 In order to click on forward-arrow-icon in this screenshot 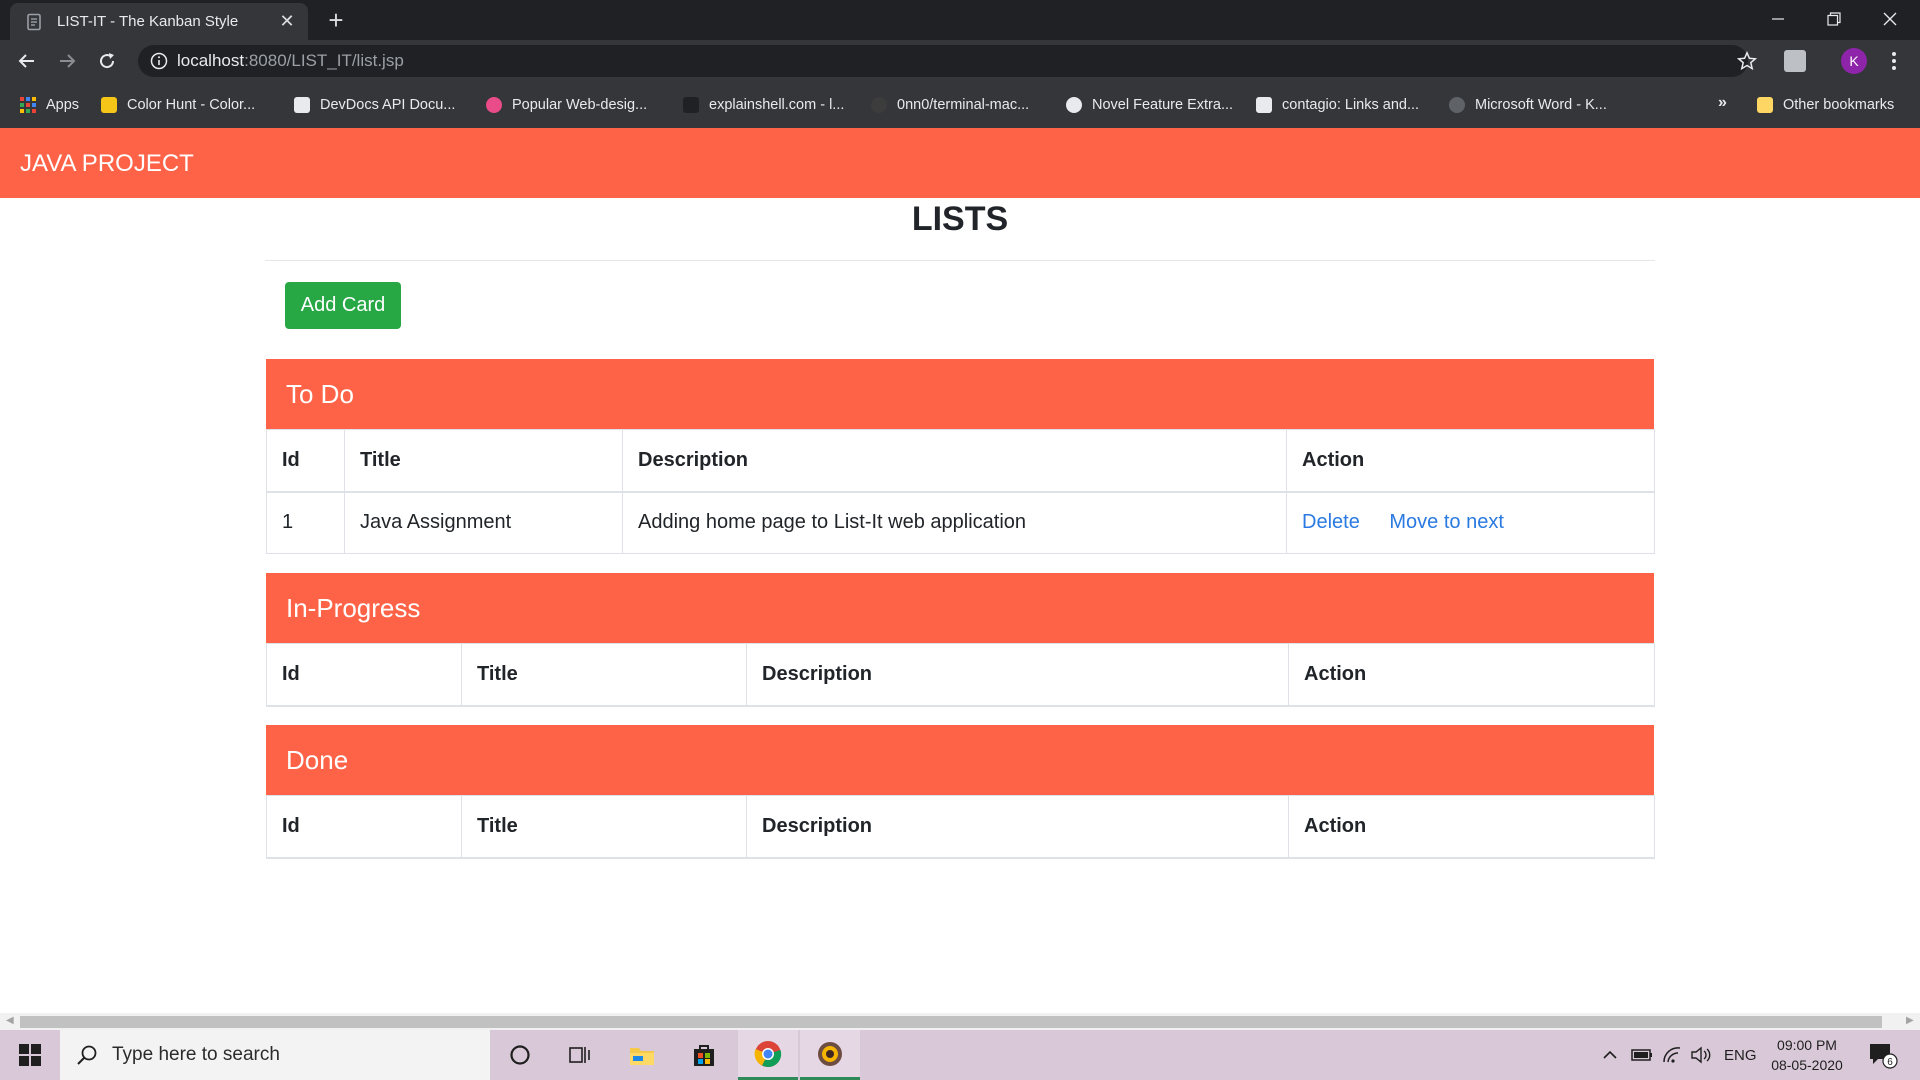, I will do `click(68, 61)`.